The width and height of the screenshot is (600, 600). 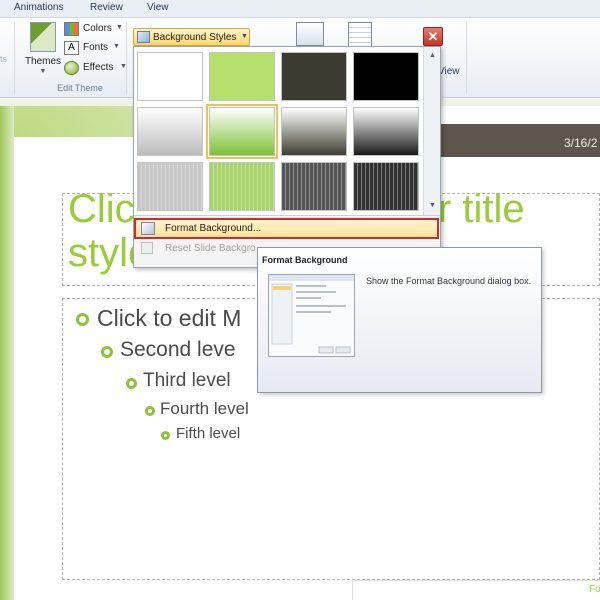 What do you see at coordinates (178, 349) in the screenshot?
I see `level-2-text: Second leve` at bounding box center [178, 349].